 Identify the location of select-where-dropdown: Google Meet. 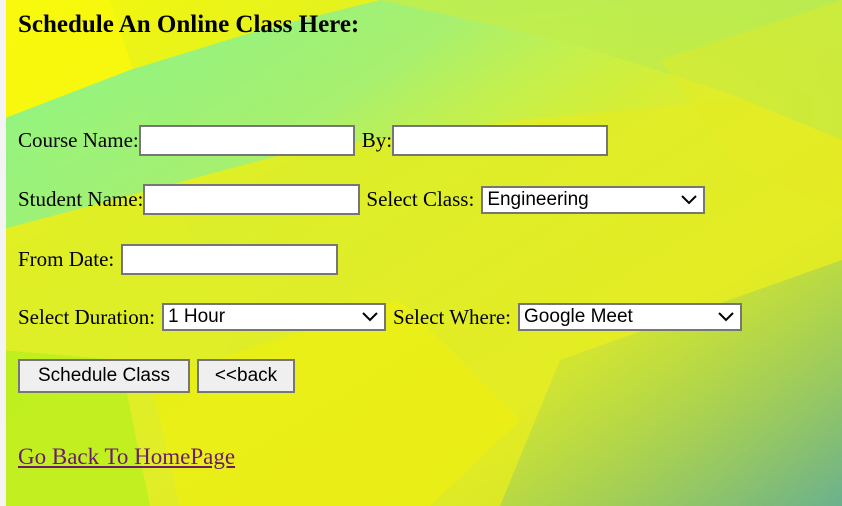
(630, 317).